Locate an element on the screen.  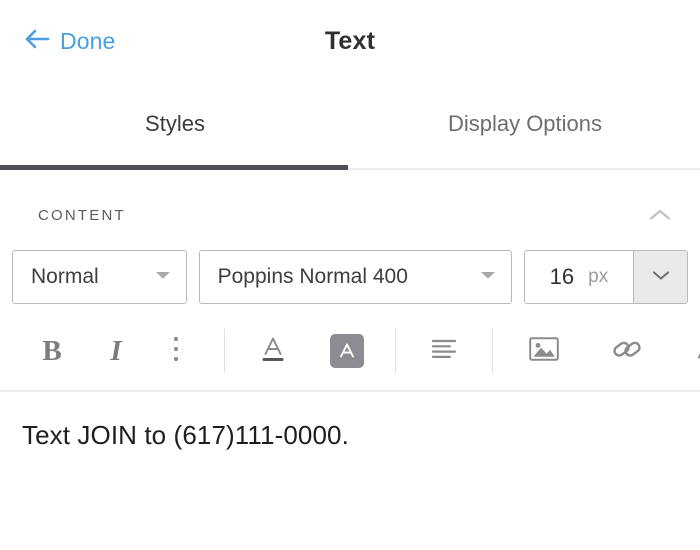
align-left-icon is located at coordinates (444, 351).